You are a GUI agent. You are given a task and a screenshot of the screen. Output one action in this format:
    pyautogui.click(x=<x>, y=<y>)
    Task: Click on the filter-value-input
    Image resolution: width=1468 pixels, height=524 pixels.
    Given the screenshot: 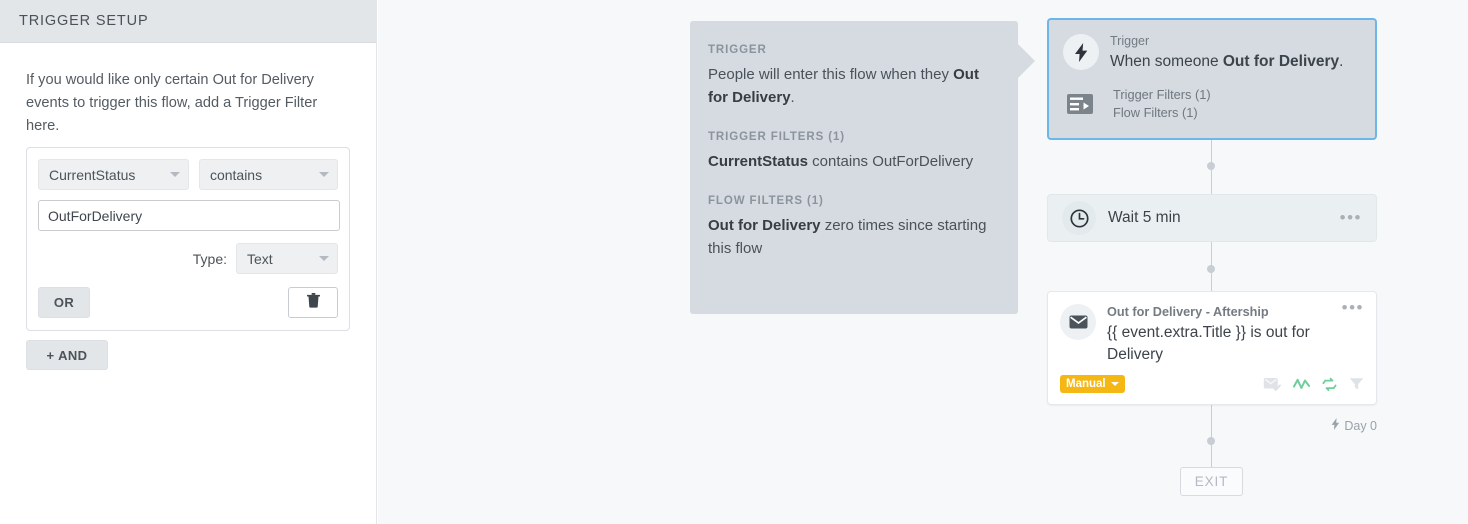 What is the action you would take?
    pyautogui.click(x=189, y=215)
    